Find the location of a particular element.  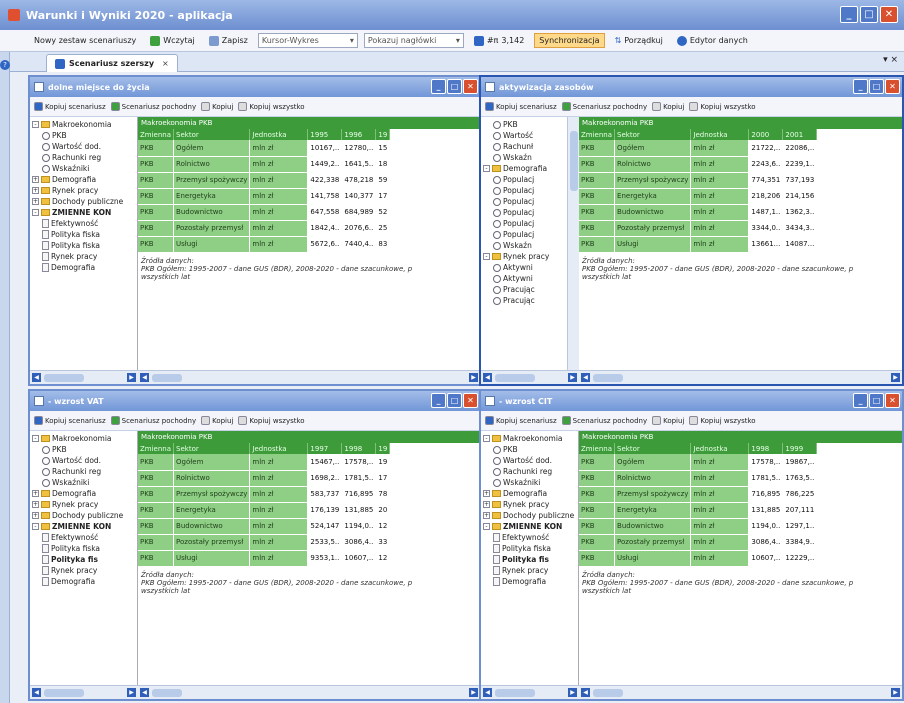

panel-minimize-button: _ is located at coordinates (860, 400).